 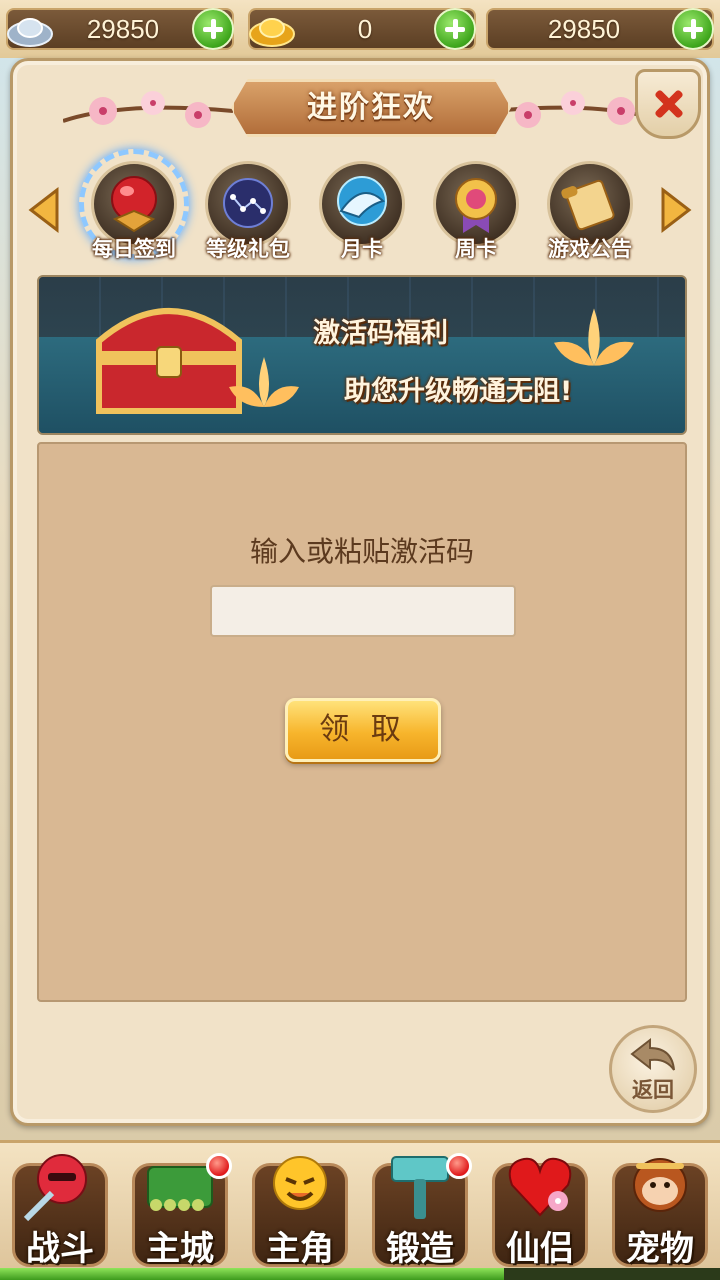 What do you see at coordinates (134, 210) in the screenshot?
I see `tab-daily-checkin: 每日签到` at bounding box center [134, 210].